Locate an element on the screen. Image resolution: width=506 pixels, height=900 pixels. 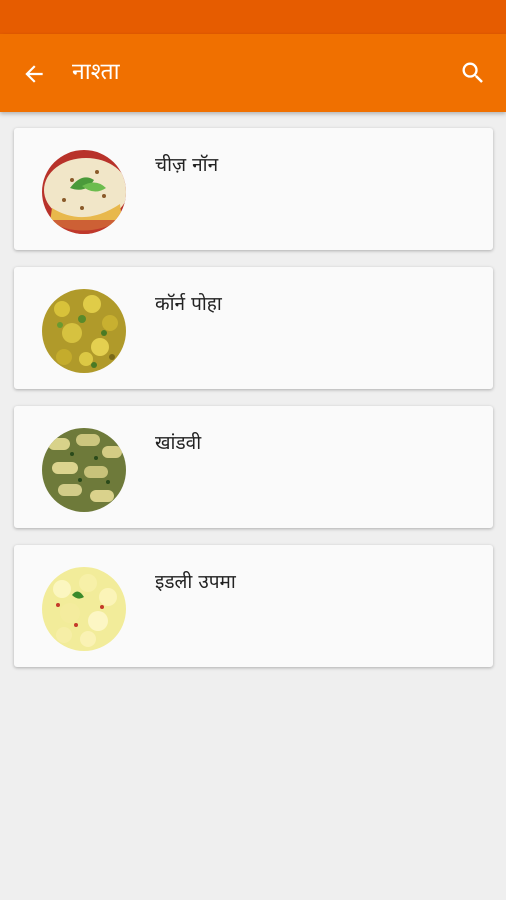
app-bar: नाश्ता is located at coordinates (253, 73).